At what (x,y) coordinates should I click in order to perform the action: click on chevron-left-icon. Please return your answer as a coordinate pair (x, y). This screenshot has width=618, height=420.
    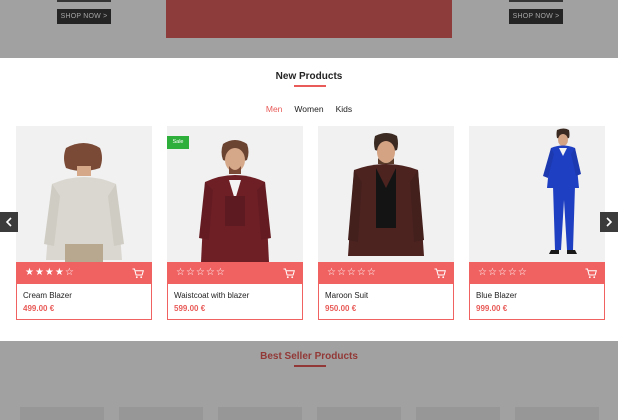
    Looking at the image, I should click on (8, 222).